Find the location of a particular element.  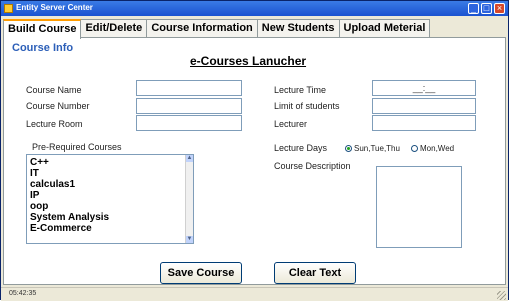

course-name-field is located at coordinates (189, 88).